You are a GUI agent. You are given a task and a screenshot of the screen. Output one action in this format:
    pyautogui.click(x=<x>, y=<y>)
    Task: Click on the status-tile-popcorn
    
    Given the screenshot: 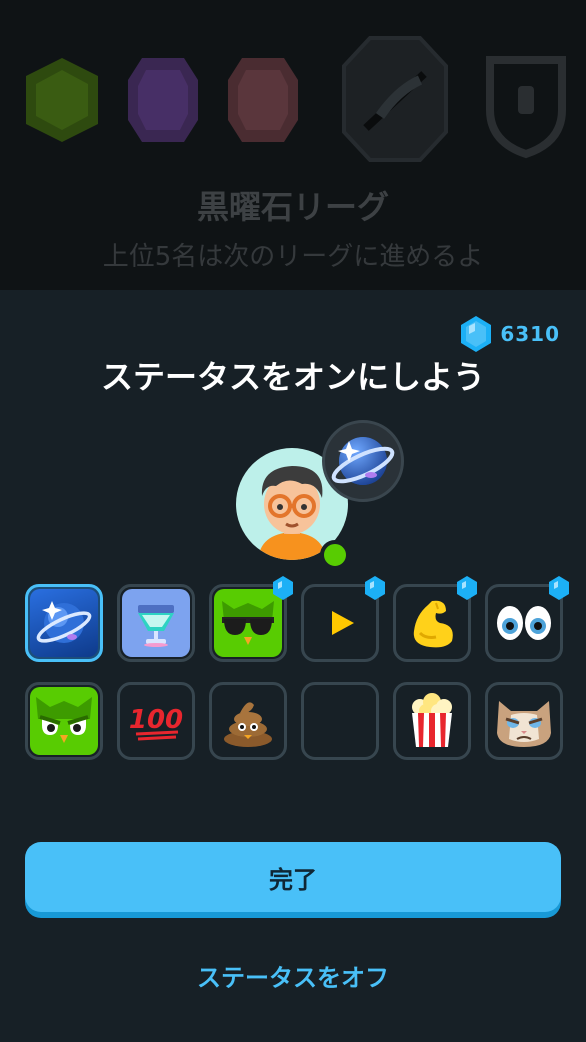 What is the action you would take?
    pyautogui.click(x=432, y=721)
    